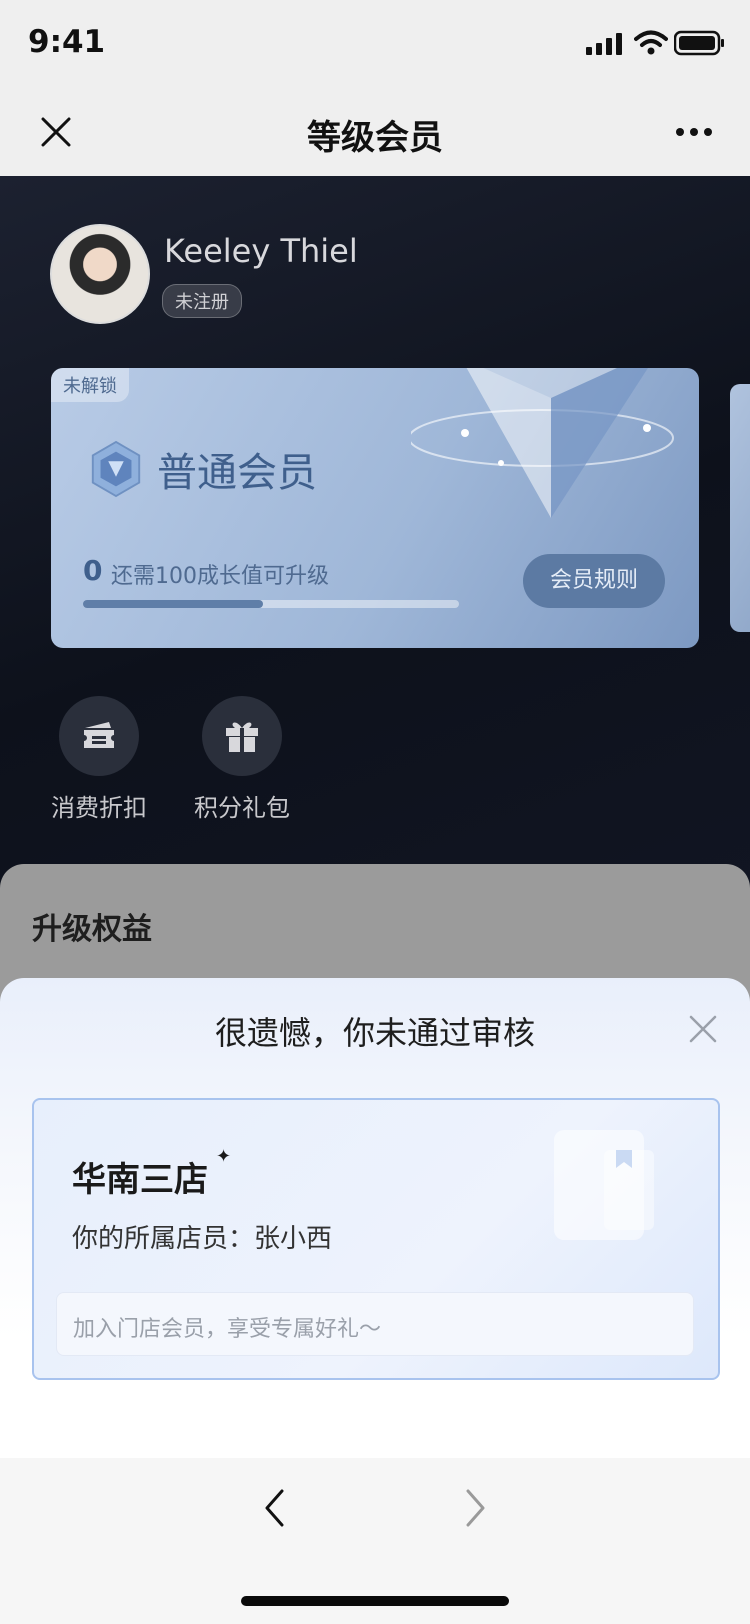 The image size is (750, 1624). What do you see at coordinates (90, 385) in the screenshot?
I see `lock-tag: 未解锁` at bounding box center [90, 385].